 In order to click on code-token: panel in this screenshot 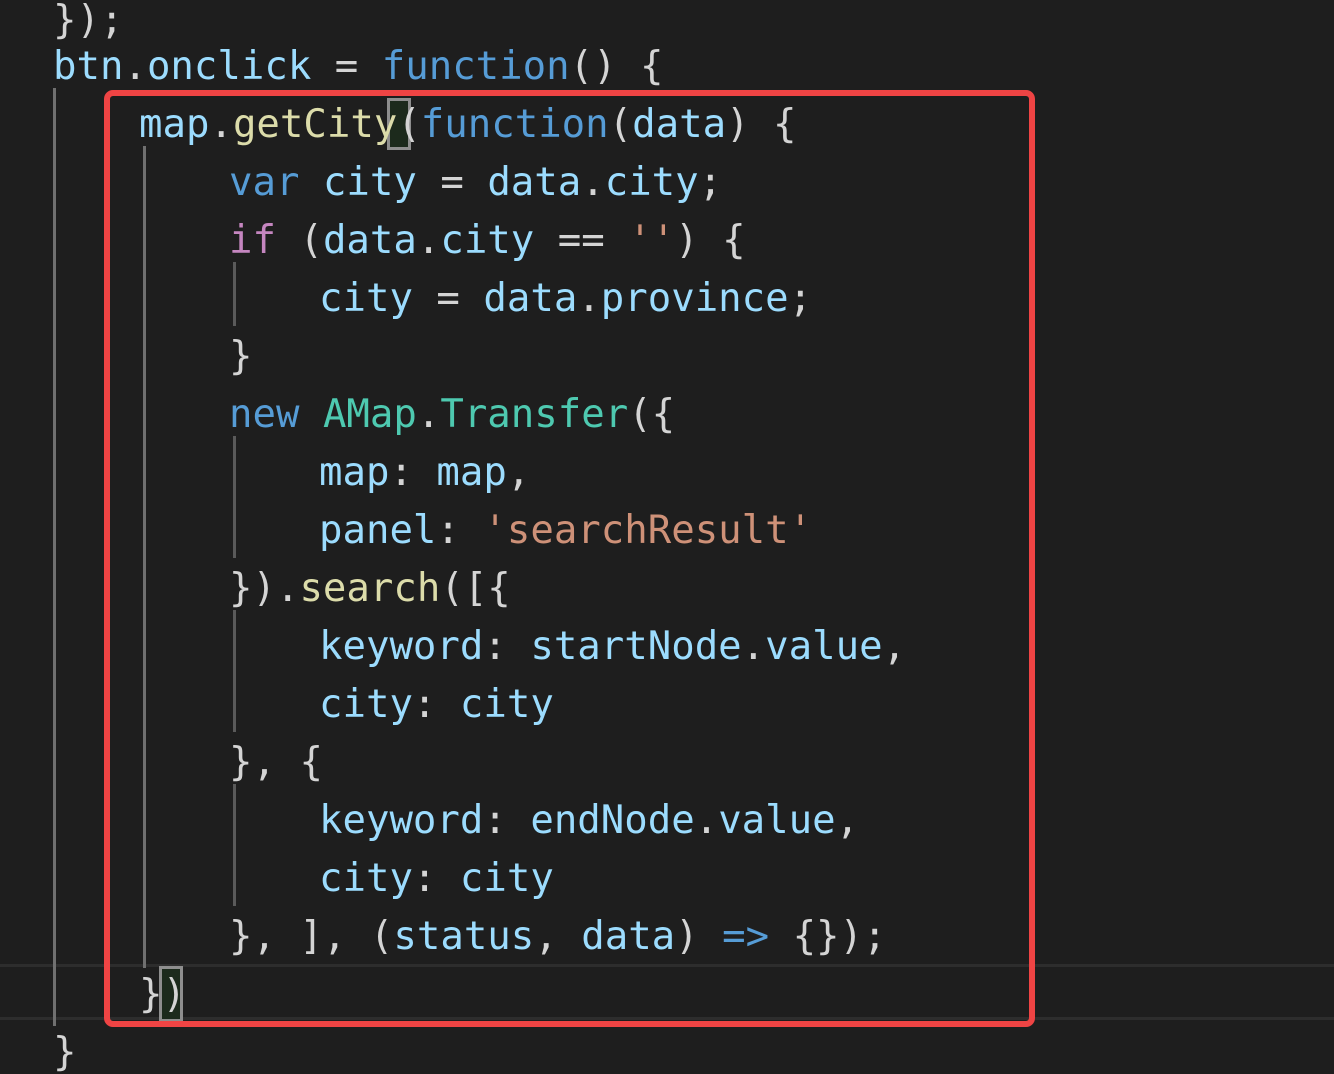, I will do `click(378, 530)`.